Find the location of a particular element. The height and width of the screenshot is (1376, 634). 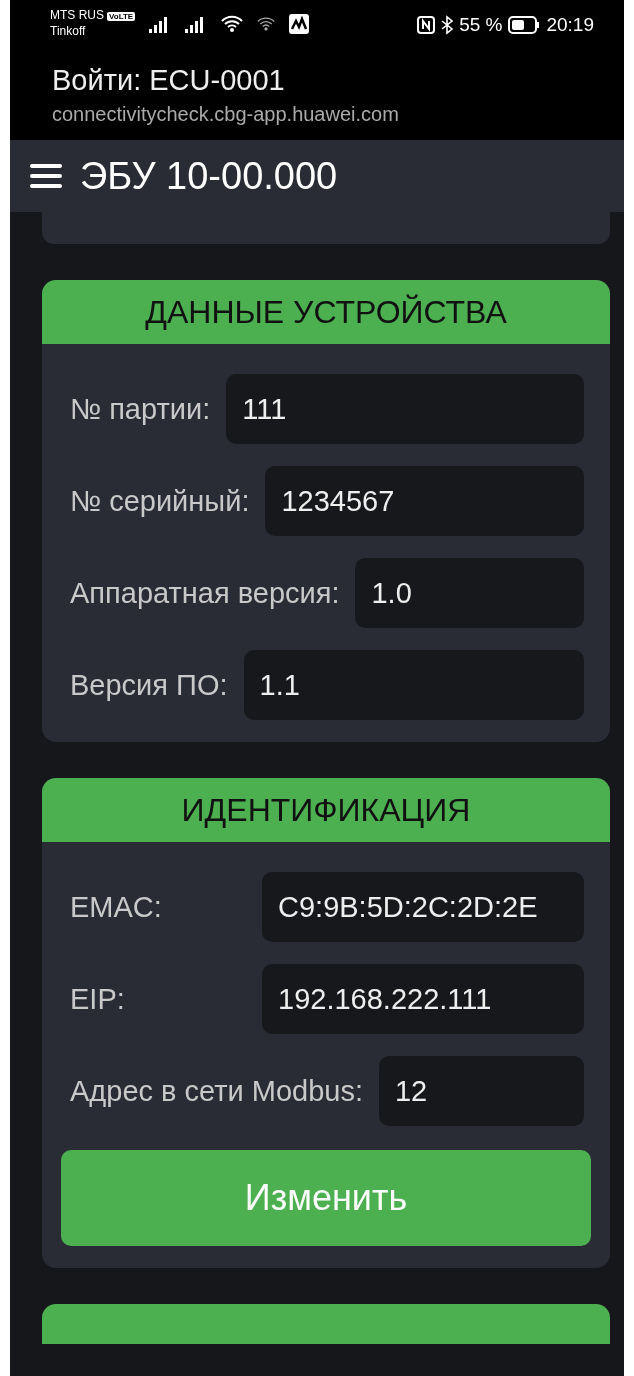

input-field: 1.0 is located at coordinates (469, 593).